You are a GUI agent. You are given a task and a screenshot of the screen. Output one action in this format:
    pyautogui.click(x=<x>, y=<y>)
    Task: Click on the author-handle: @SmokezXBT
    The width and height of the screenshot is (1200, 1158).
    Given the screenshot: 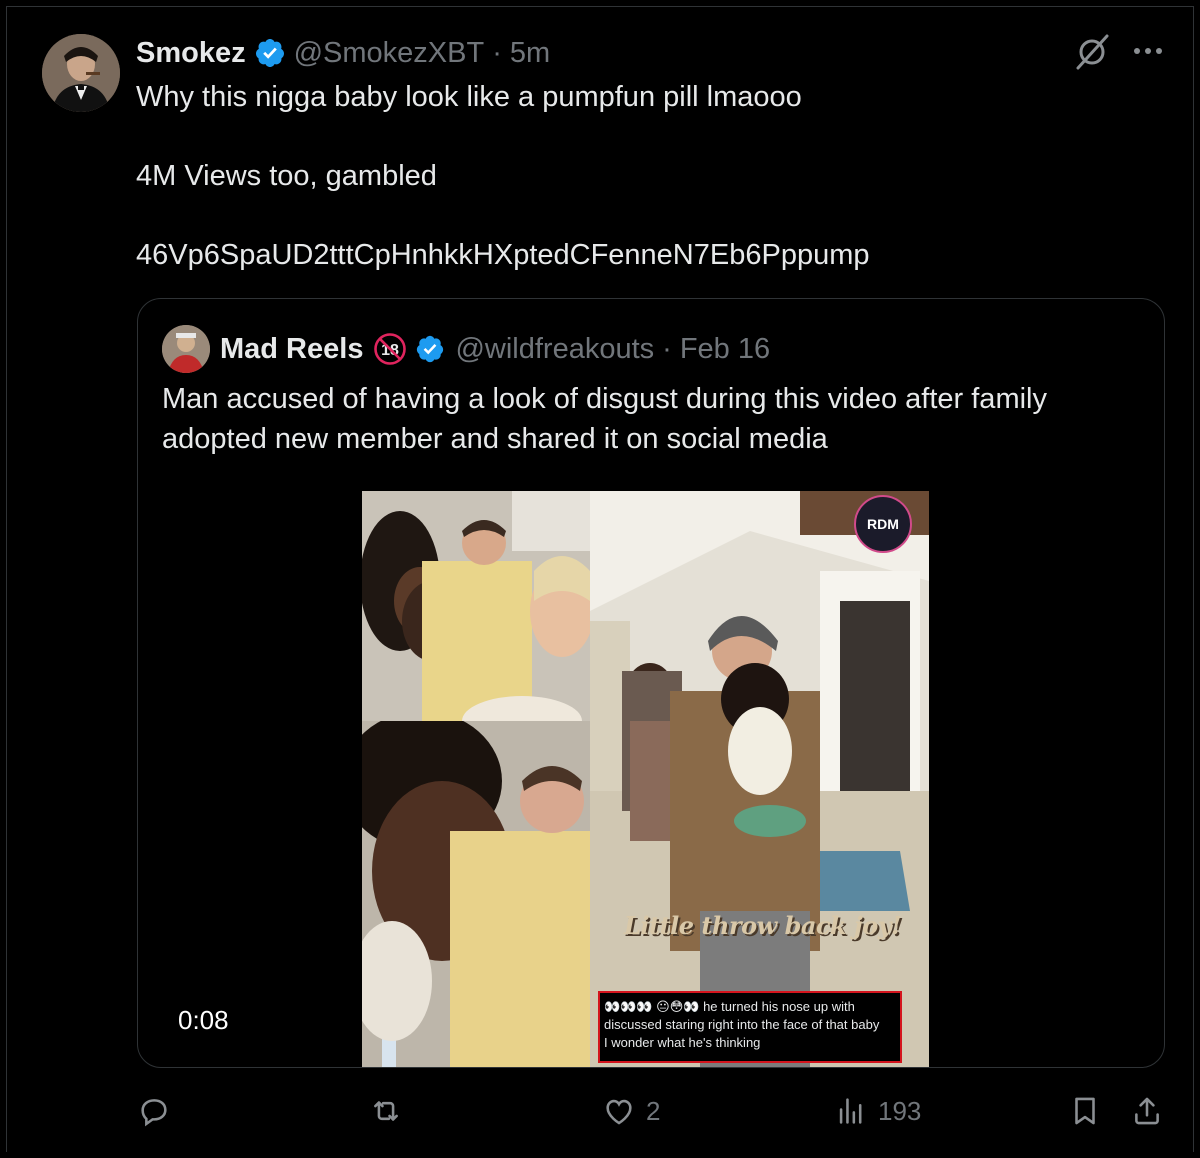 What is the action you would take?
    pyautogui.click(x=389, y=53)
    